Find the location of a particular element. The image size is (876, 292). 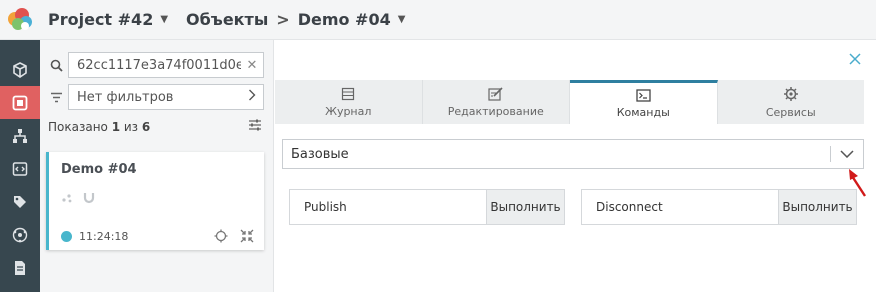

magnet-icon is located at coordinates (89, 198).